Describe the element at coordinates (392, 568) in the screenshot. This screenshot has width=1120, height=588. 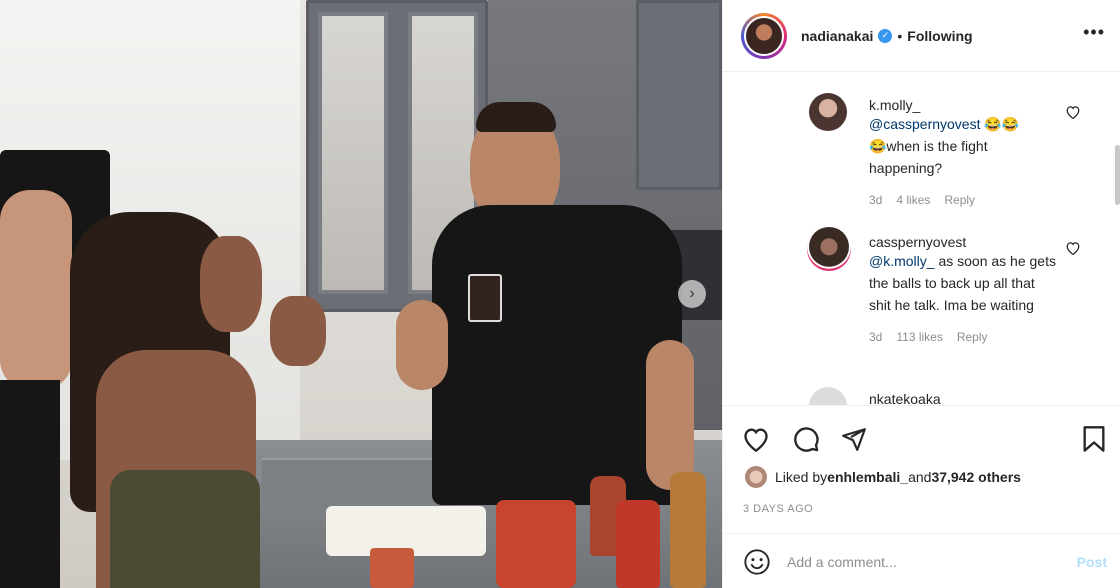
I see `photo-cup` at that location.